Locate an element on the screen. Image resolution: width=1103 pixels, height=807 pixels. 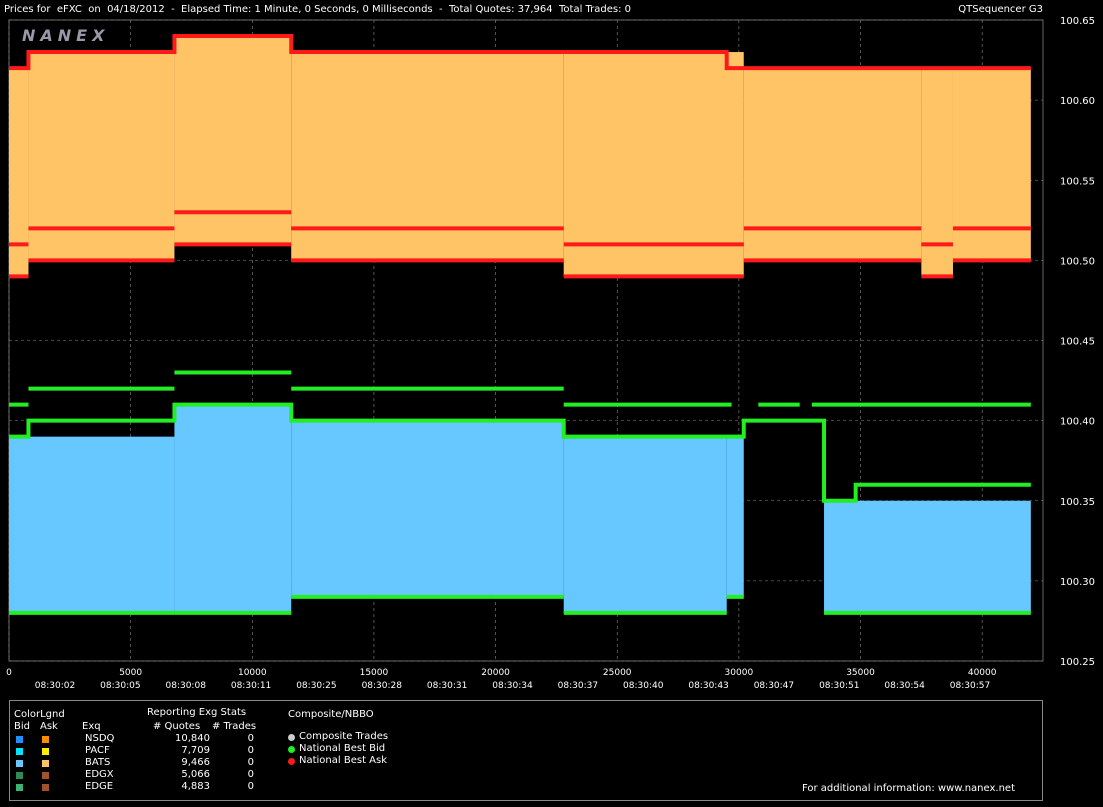
x-tick-label: 15000 is located at coordinates (374, 673).